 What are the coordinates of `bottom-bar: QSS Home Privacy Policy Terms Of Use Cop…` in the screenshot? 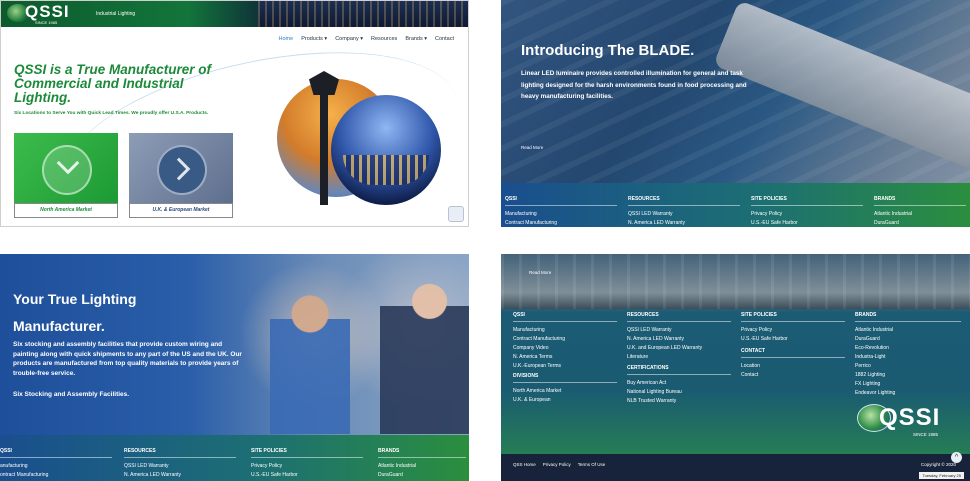 It's located at (735, 467).